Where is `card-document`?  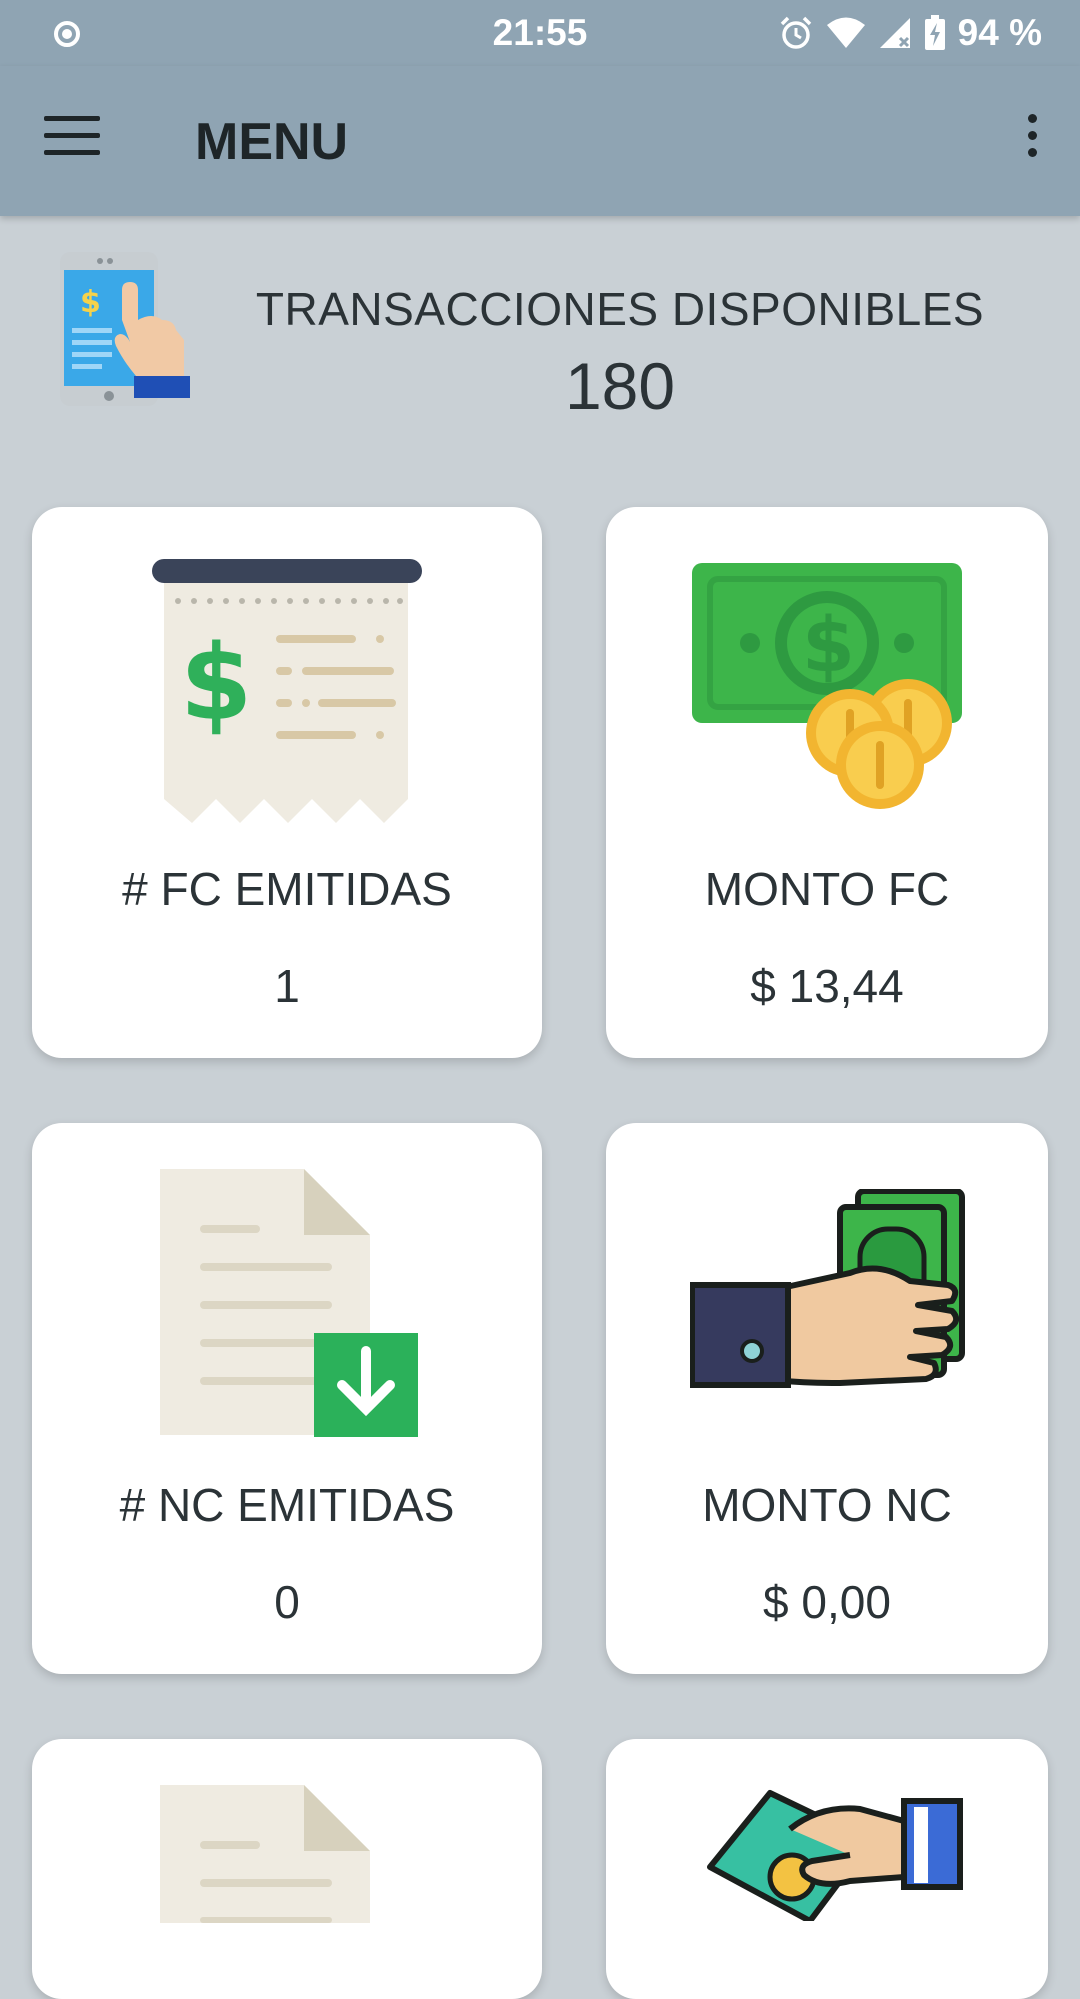
card-document is located at coordinates (287, 1869).